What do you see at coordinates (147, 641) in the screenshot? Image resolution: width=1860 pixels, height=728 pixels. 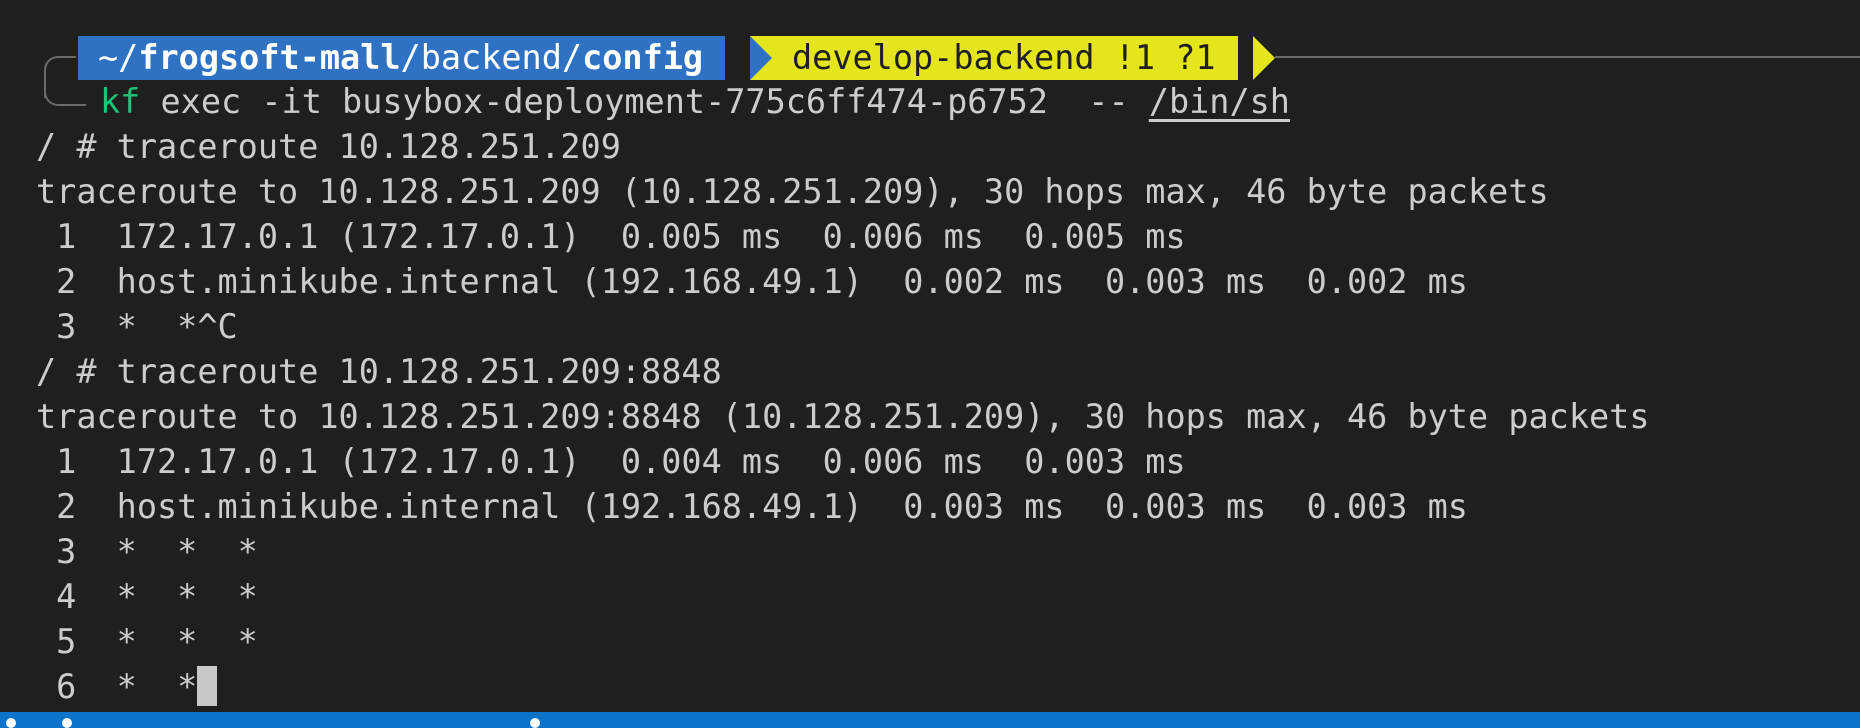 I see `output-line: 5 * * *` at bounding box center [147, 641].